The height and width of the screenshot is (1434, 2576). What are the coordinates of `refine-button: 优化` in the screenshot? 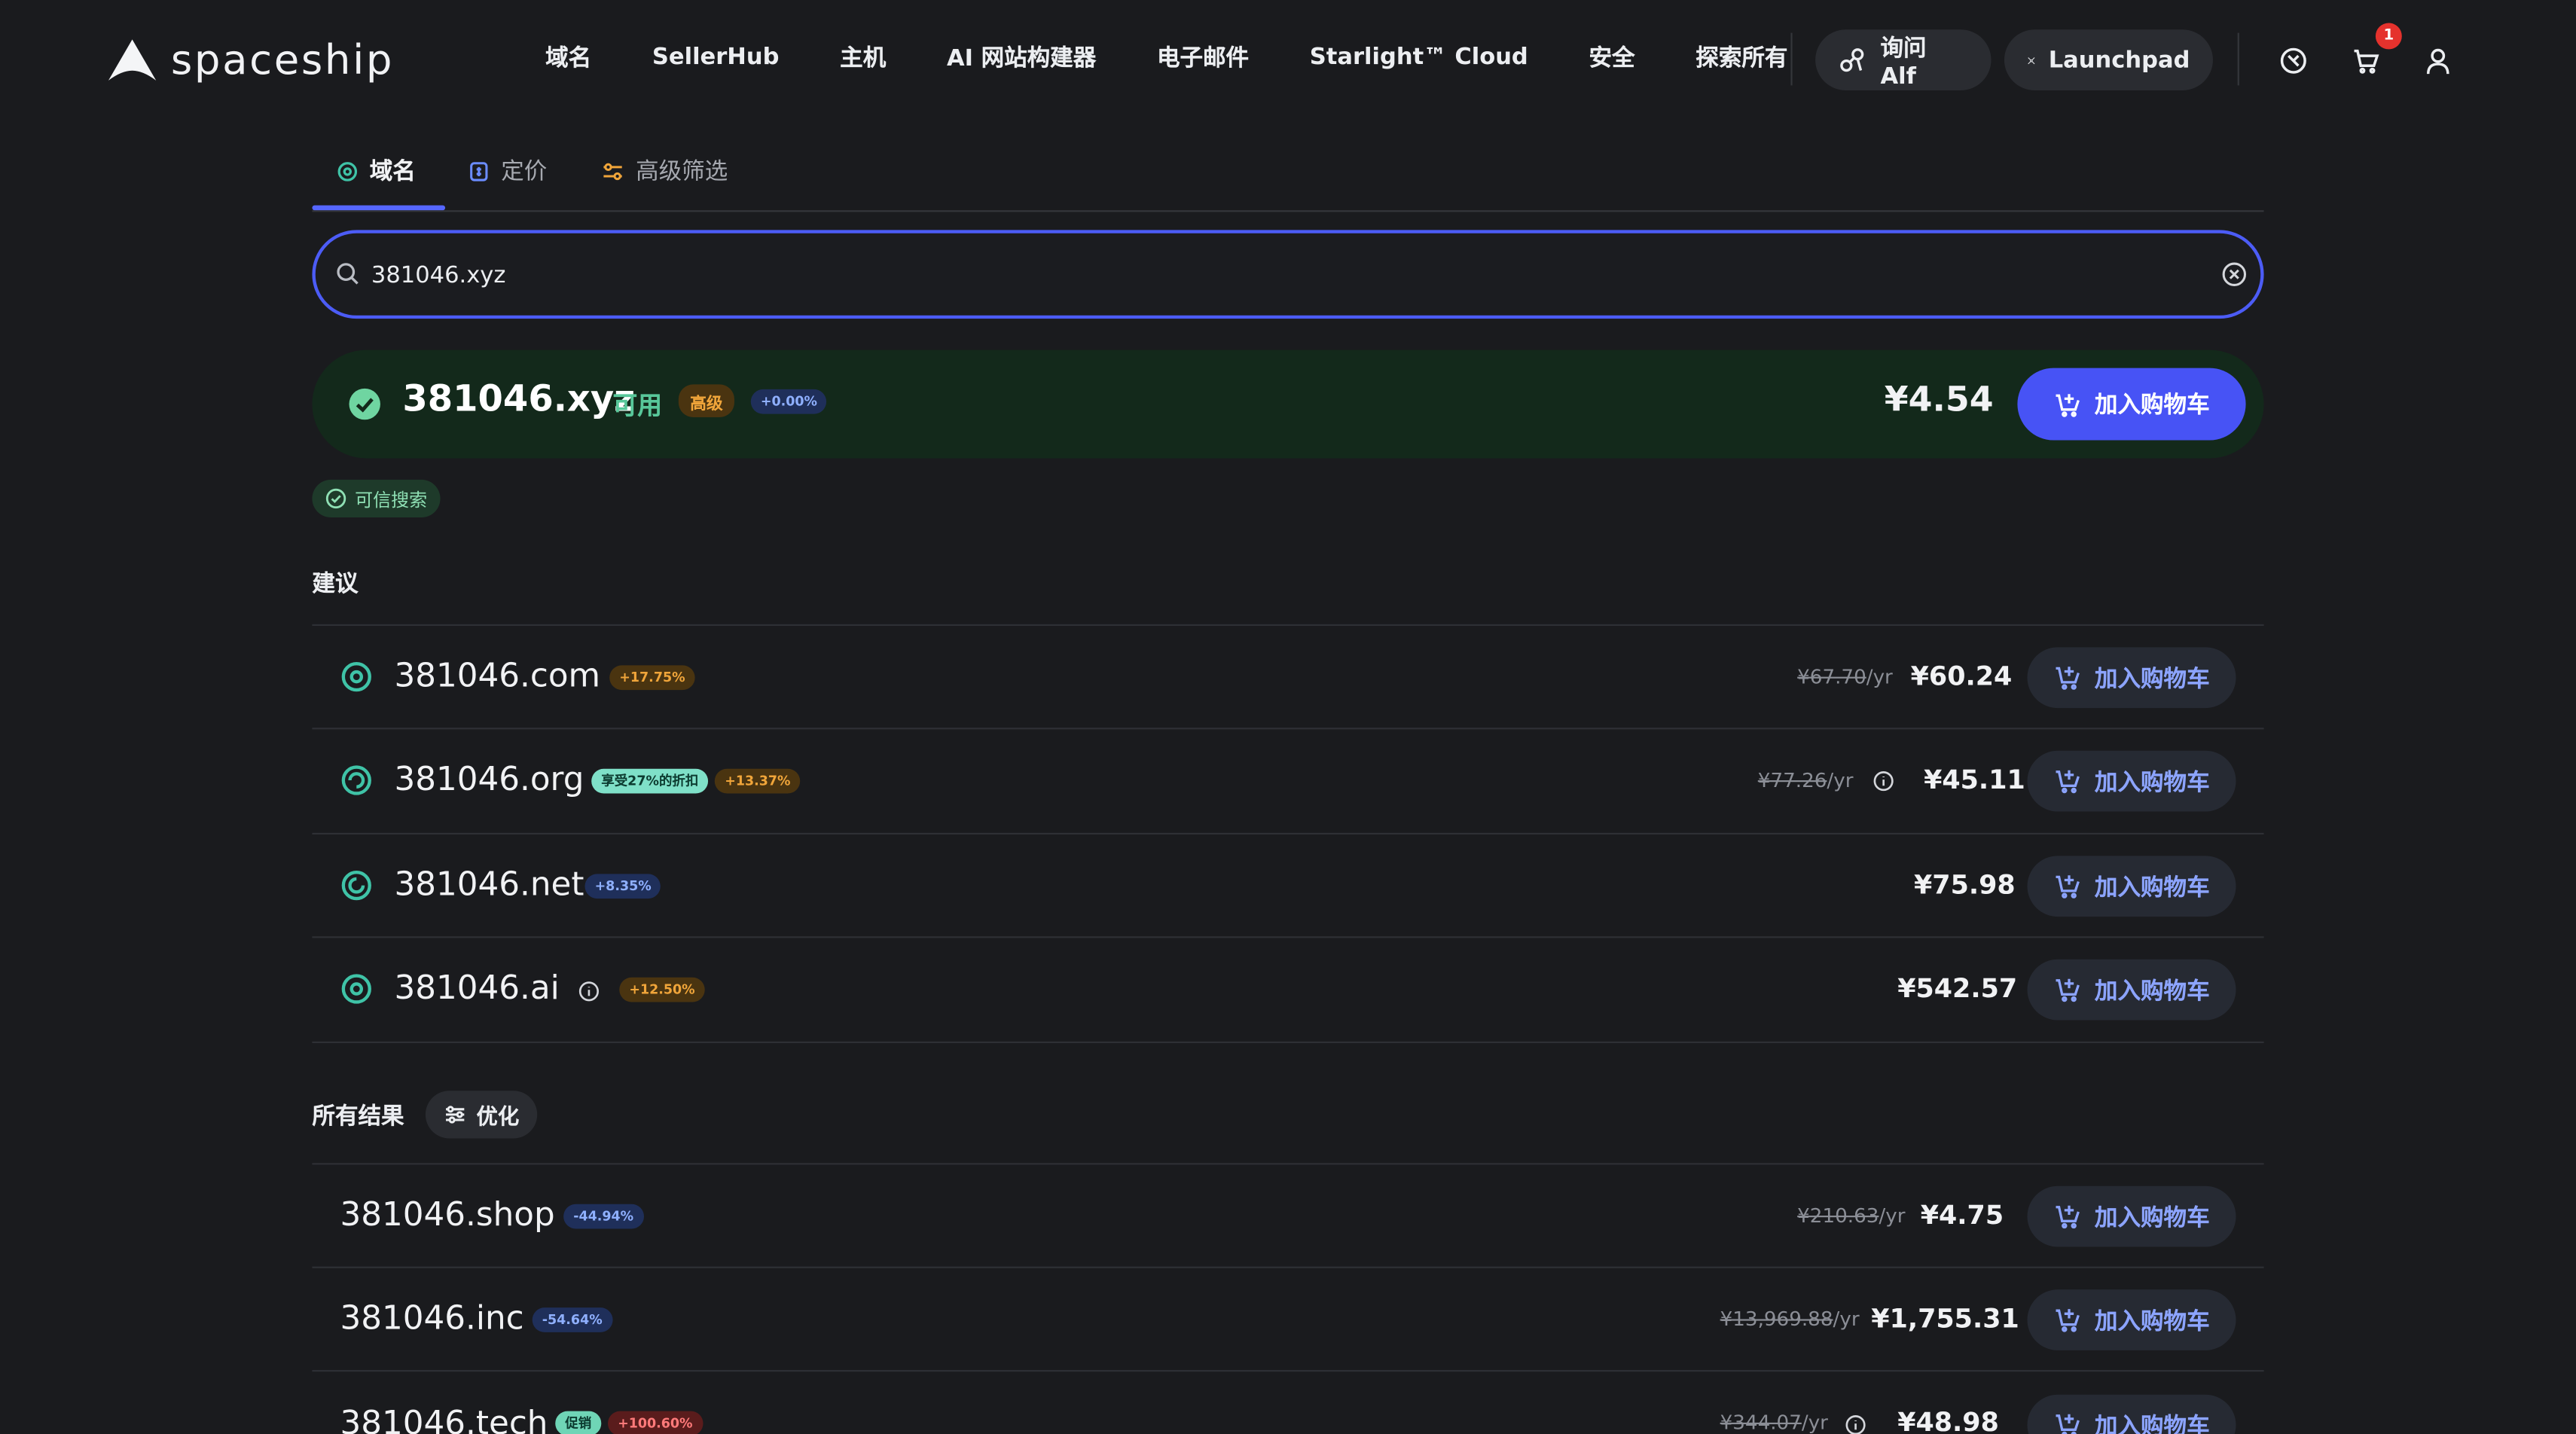 It's located at (482, 1115).